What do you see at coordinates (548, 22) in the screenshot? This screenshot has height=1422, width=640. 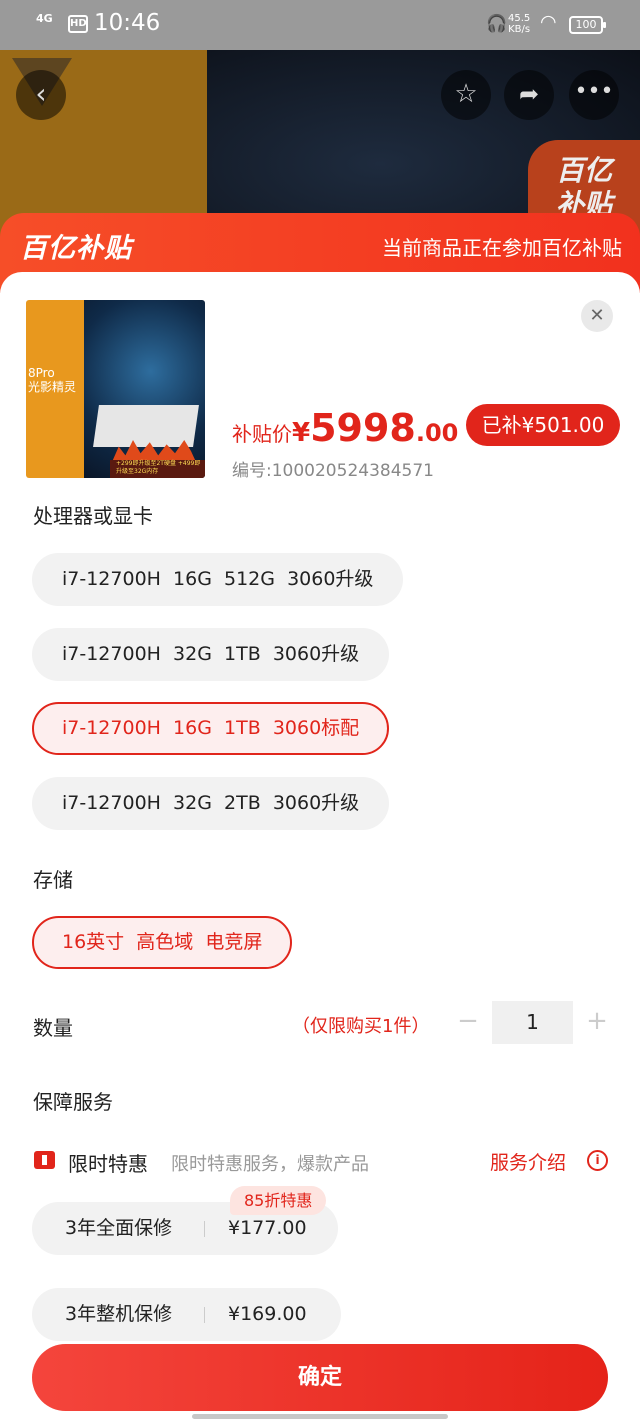 I see `wifi-icon: ◠` at bounding box center [548, 22].